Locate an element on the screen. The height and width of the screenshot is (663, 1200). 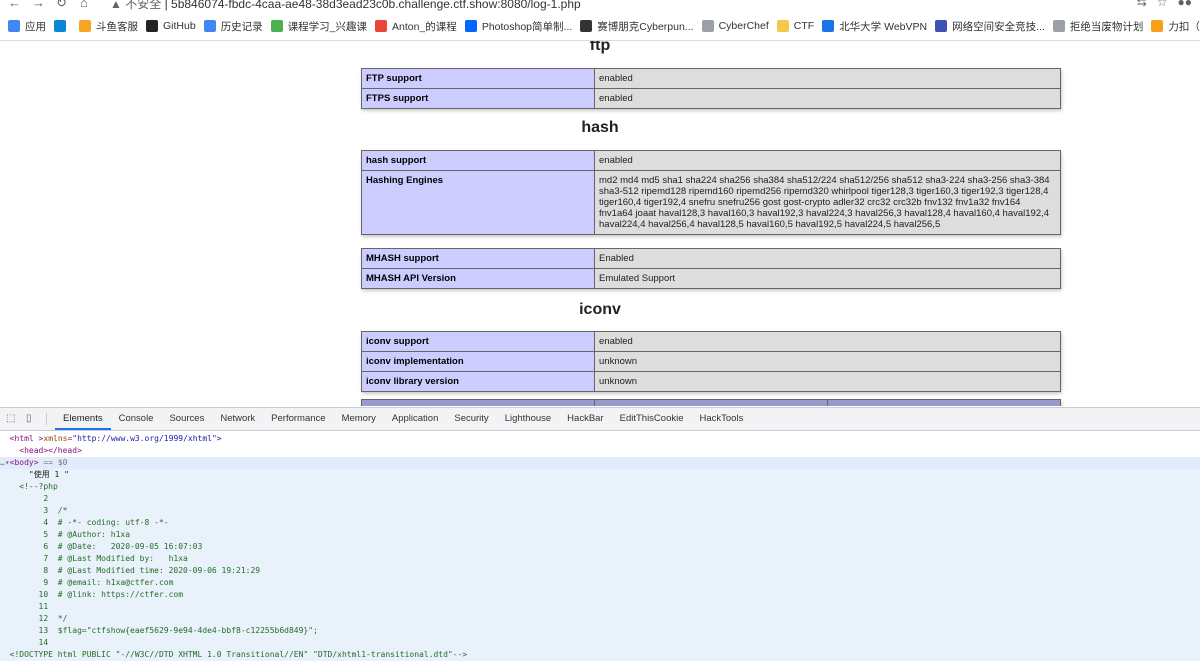
ftp-table: FTP support enabled FTPS support enabled is located at coordinates (711, 88).